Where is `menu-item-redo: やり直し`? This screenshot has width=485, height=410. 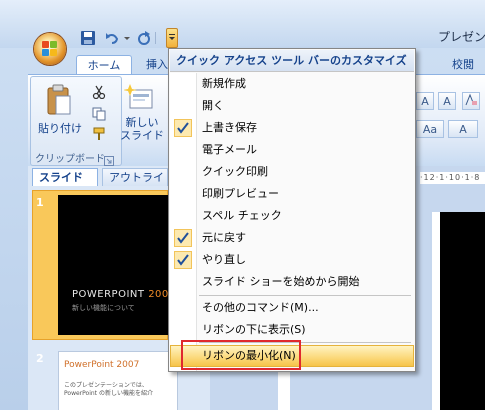
menu-item-redo: やり直し is located at coordinates (292, 260).